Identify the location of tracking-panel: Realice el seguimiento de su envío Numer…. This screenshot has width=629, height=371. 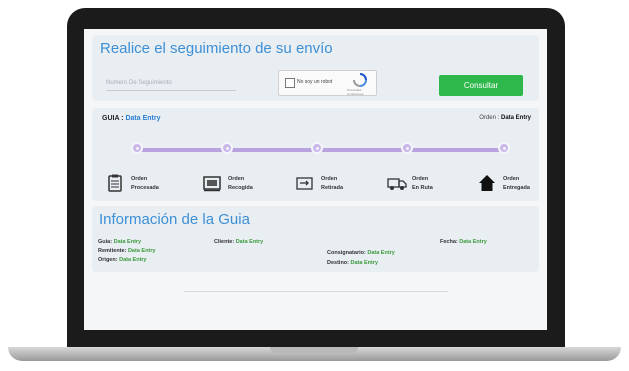
(315, 68).